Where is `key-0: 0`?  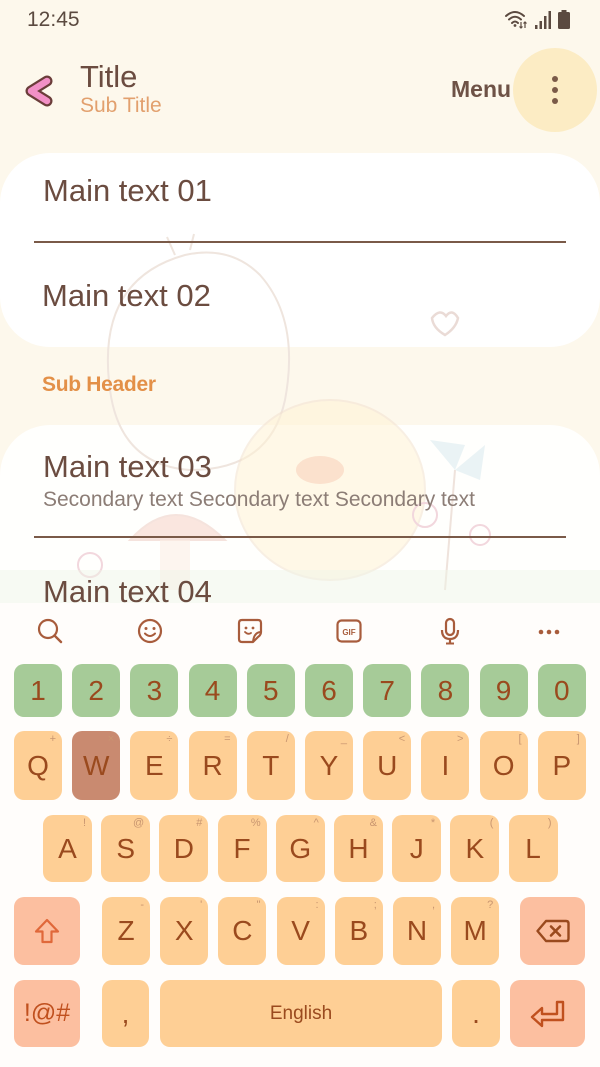 key-0: 0 is located at coordinates (561, 690).